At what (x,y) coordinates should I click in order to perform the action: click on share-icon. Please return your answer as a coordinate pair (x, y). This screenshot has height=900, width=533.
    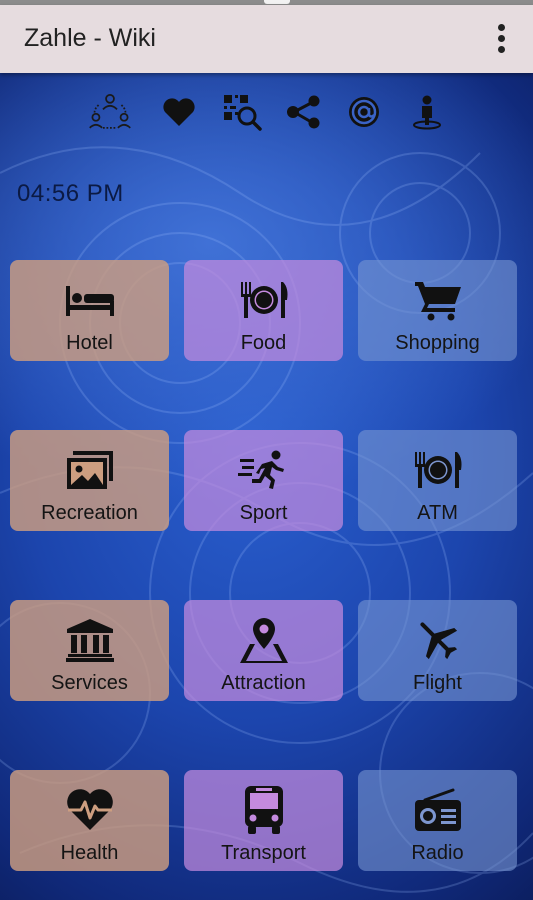
    Looking at the image, I should click on (304, 112).